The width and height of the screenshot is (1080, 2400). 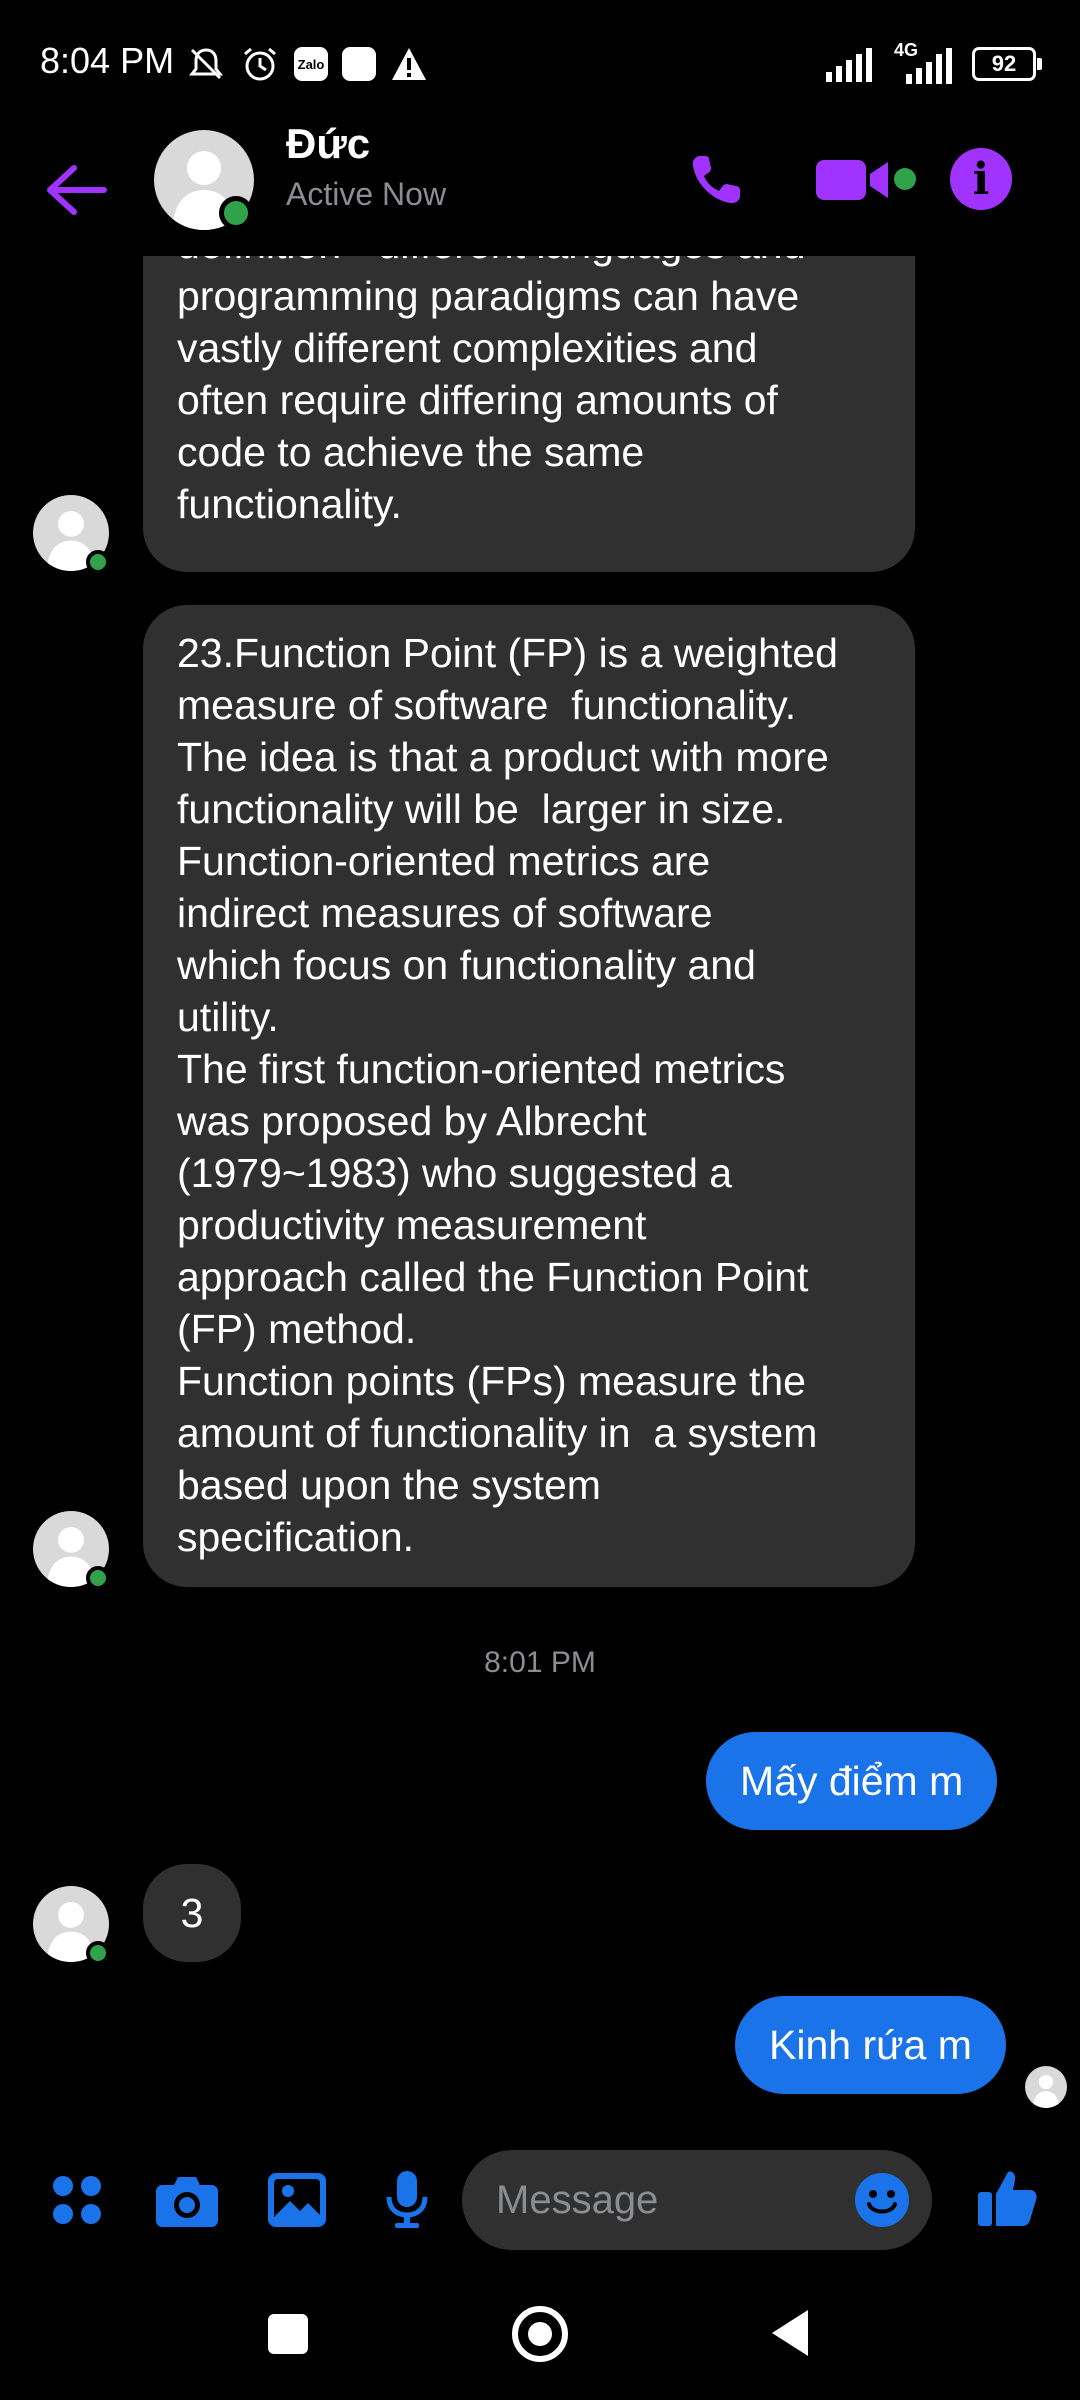 What do you see at coordinates (187, 2200) in the screenshot?
I see `camera-icon` at bounding box center [187, 2200].